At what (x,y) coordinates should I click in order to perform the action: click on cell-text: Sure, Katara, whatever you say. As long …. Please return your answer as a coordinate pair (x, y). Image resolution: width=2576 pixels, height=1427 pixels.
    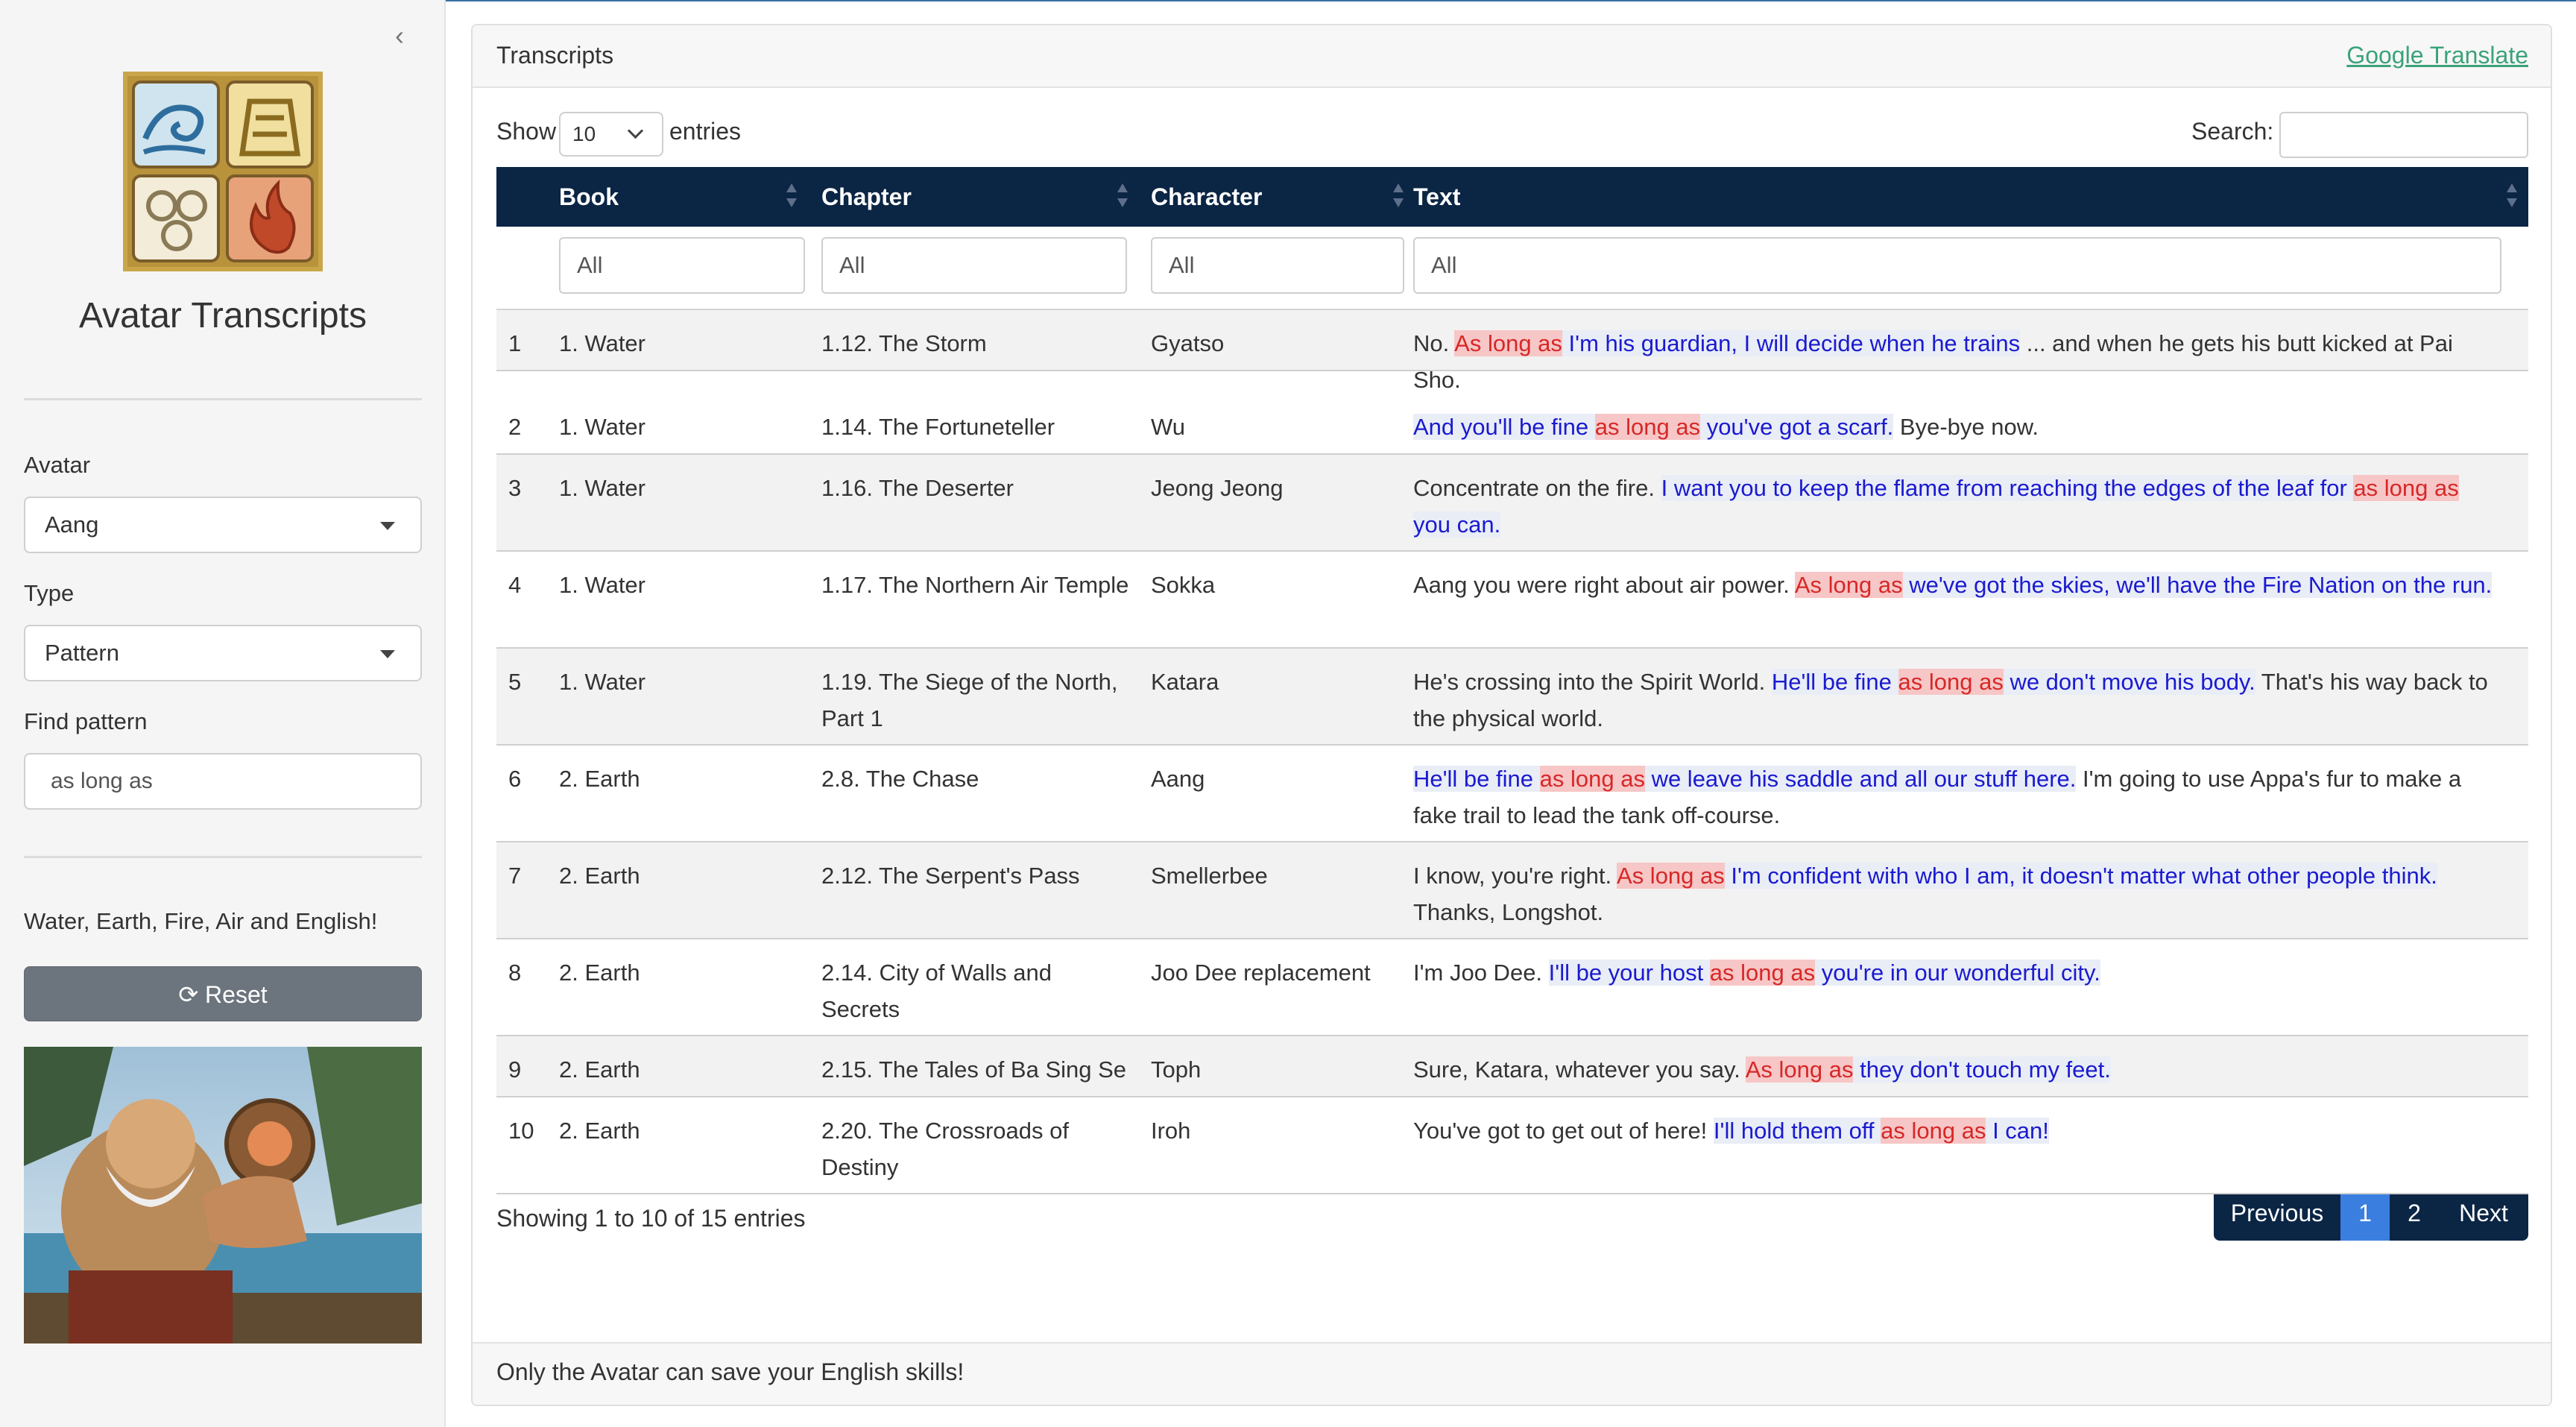
    Looking at the image, I should click on (1957, 1069).